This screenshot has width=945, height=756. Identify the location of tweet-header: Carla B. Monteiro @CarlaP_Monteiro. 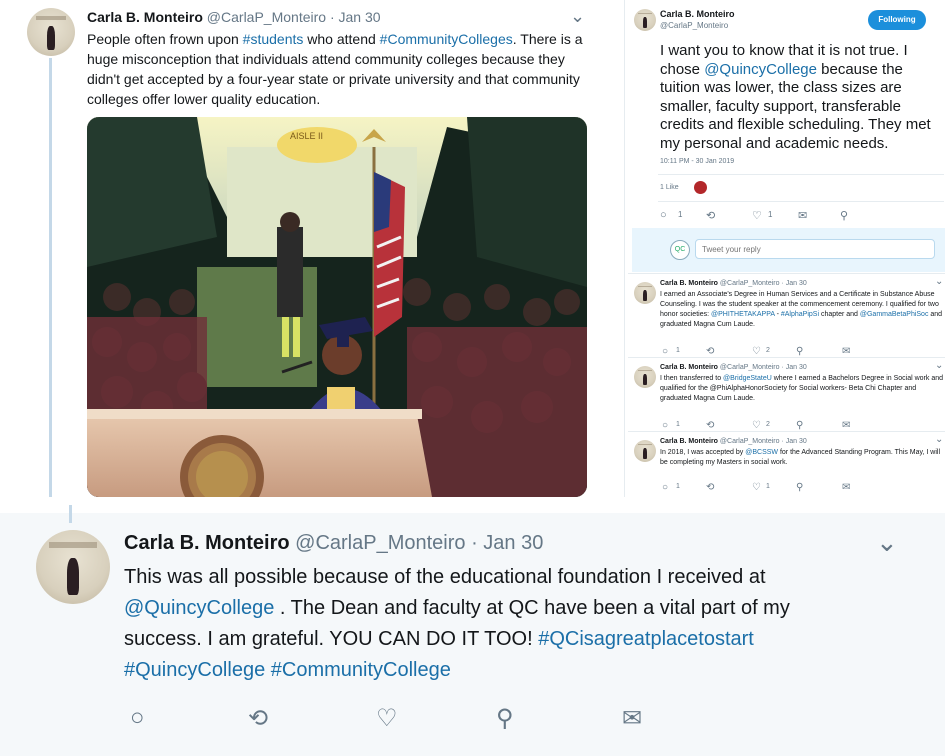
(697, 20).